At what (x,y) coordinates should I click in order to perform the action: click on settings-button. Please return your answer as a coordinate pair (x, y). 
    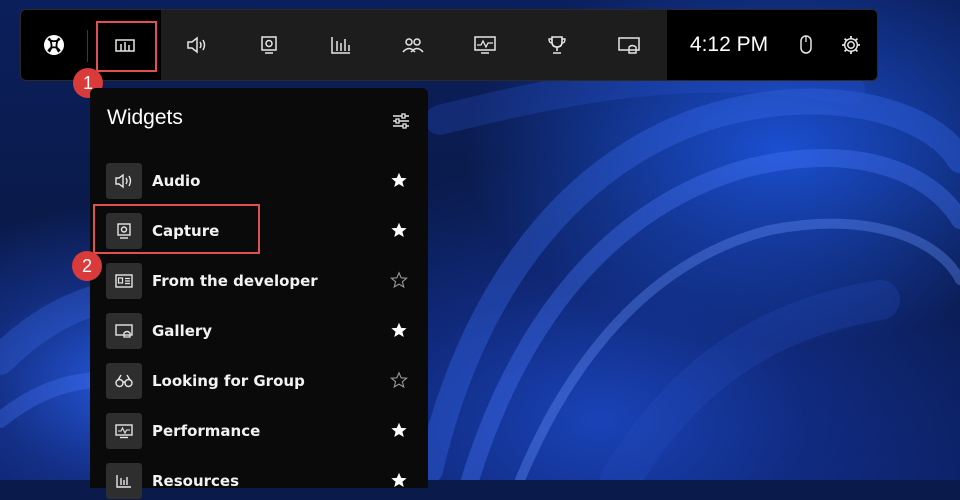
    Looking at the image, I should click on (851, 45).